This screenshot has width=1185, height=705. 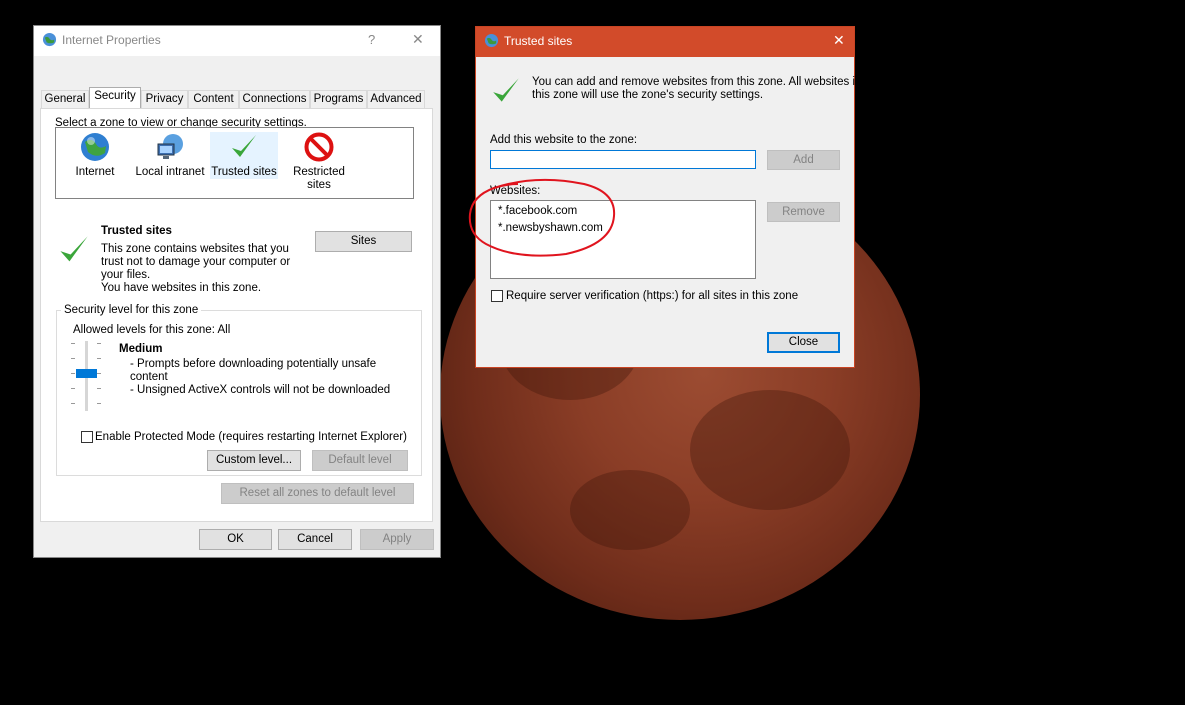 What do you see at coordinates (126, 275) in the screenshot?
I see `zone-description-line: your files.` at bounding box center [126, 275].